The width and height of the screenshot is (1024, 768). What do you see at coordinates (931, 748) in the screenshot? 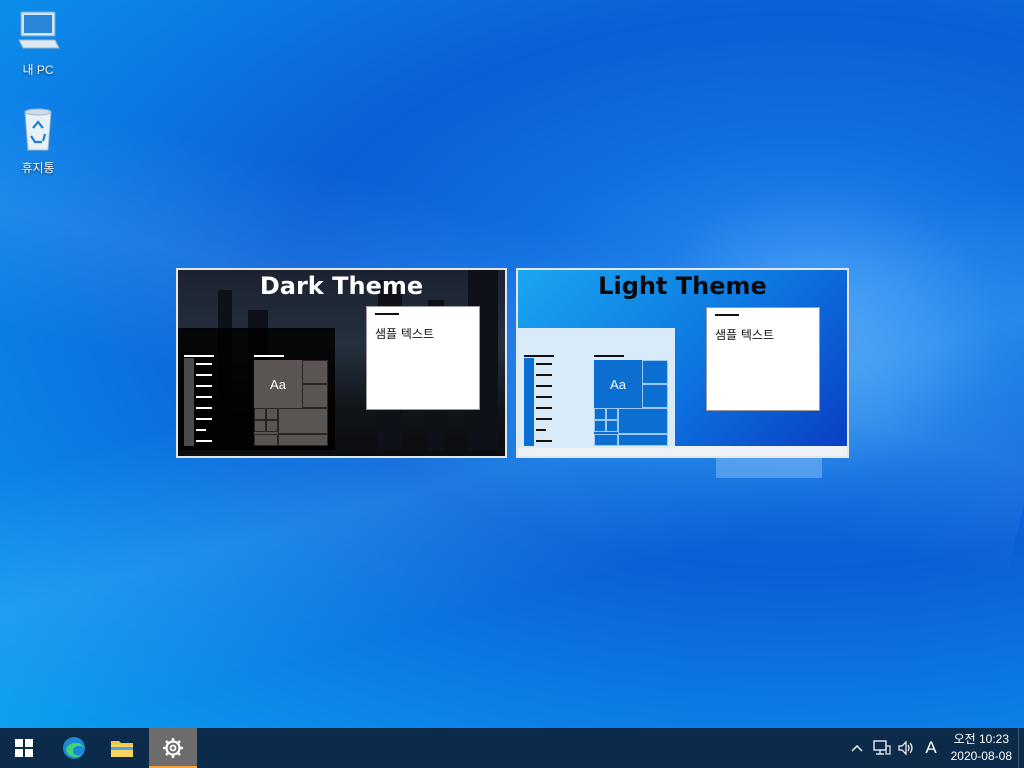
I see `input-method-indicator: A` at bounding box center [931, 748].